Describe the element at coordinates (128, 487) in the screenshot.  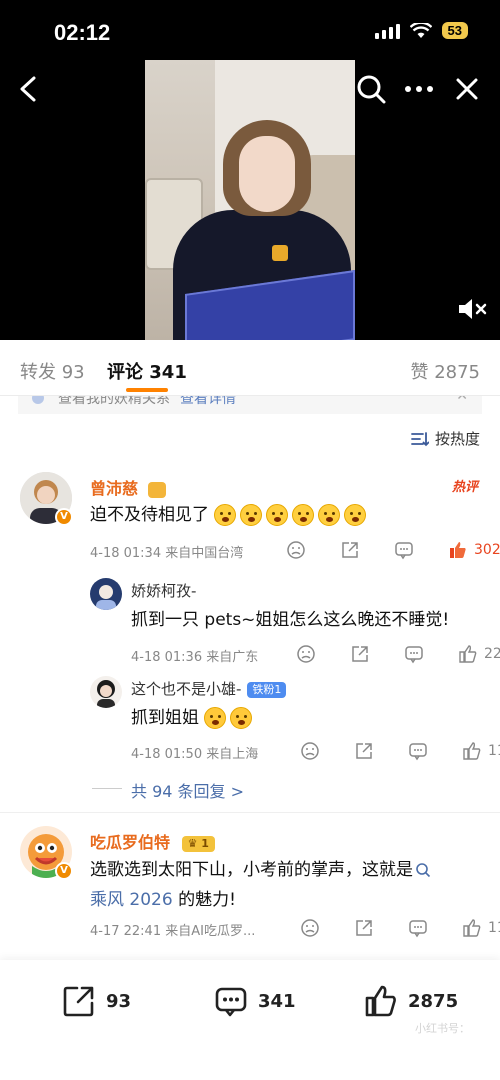
I see `comment-author: 曾沛慈` at that location.